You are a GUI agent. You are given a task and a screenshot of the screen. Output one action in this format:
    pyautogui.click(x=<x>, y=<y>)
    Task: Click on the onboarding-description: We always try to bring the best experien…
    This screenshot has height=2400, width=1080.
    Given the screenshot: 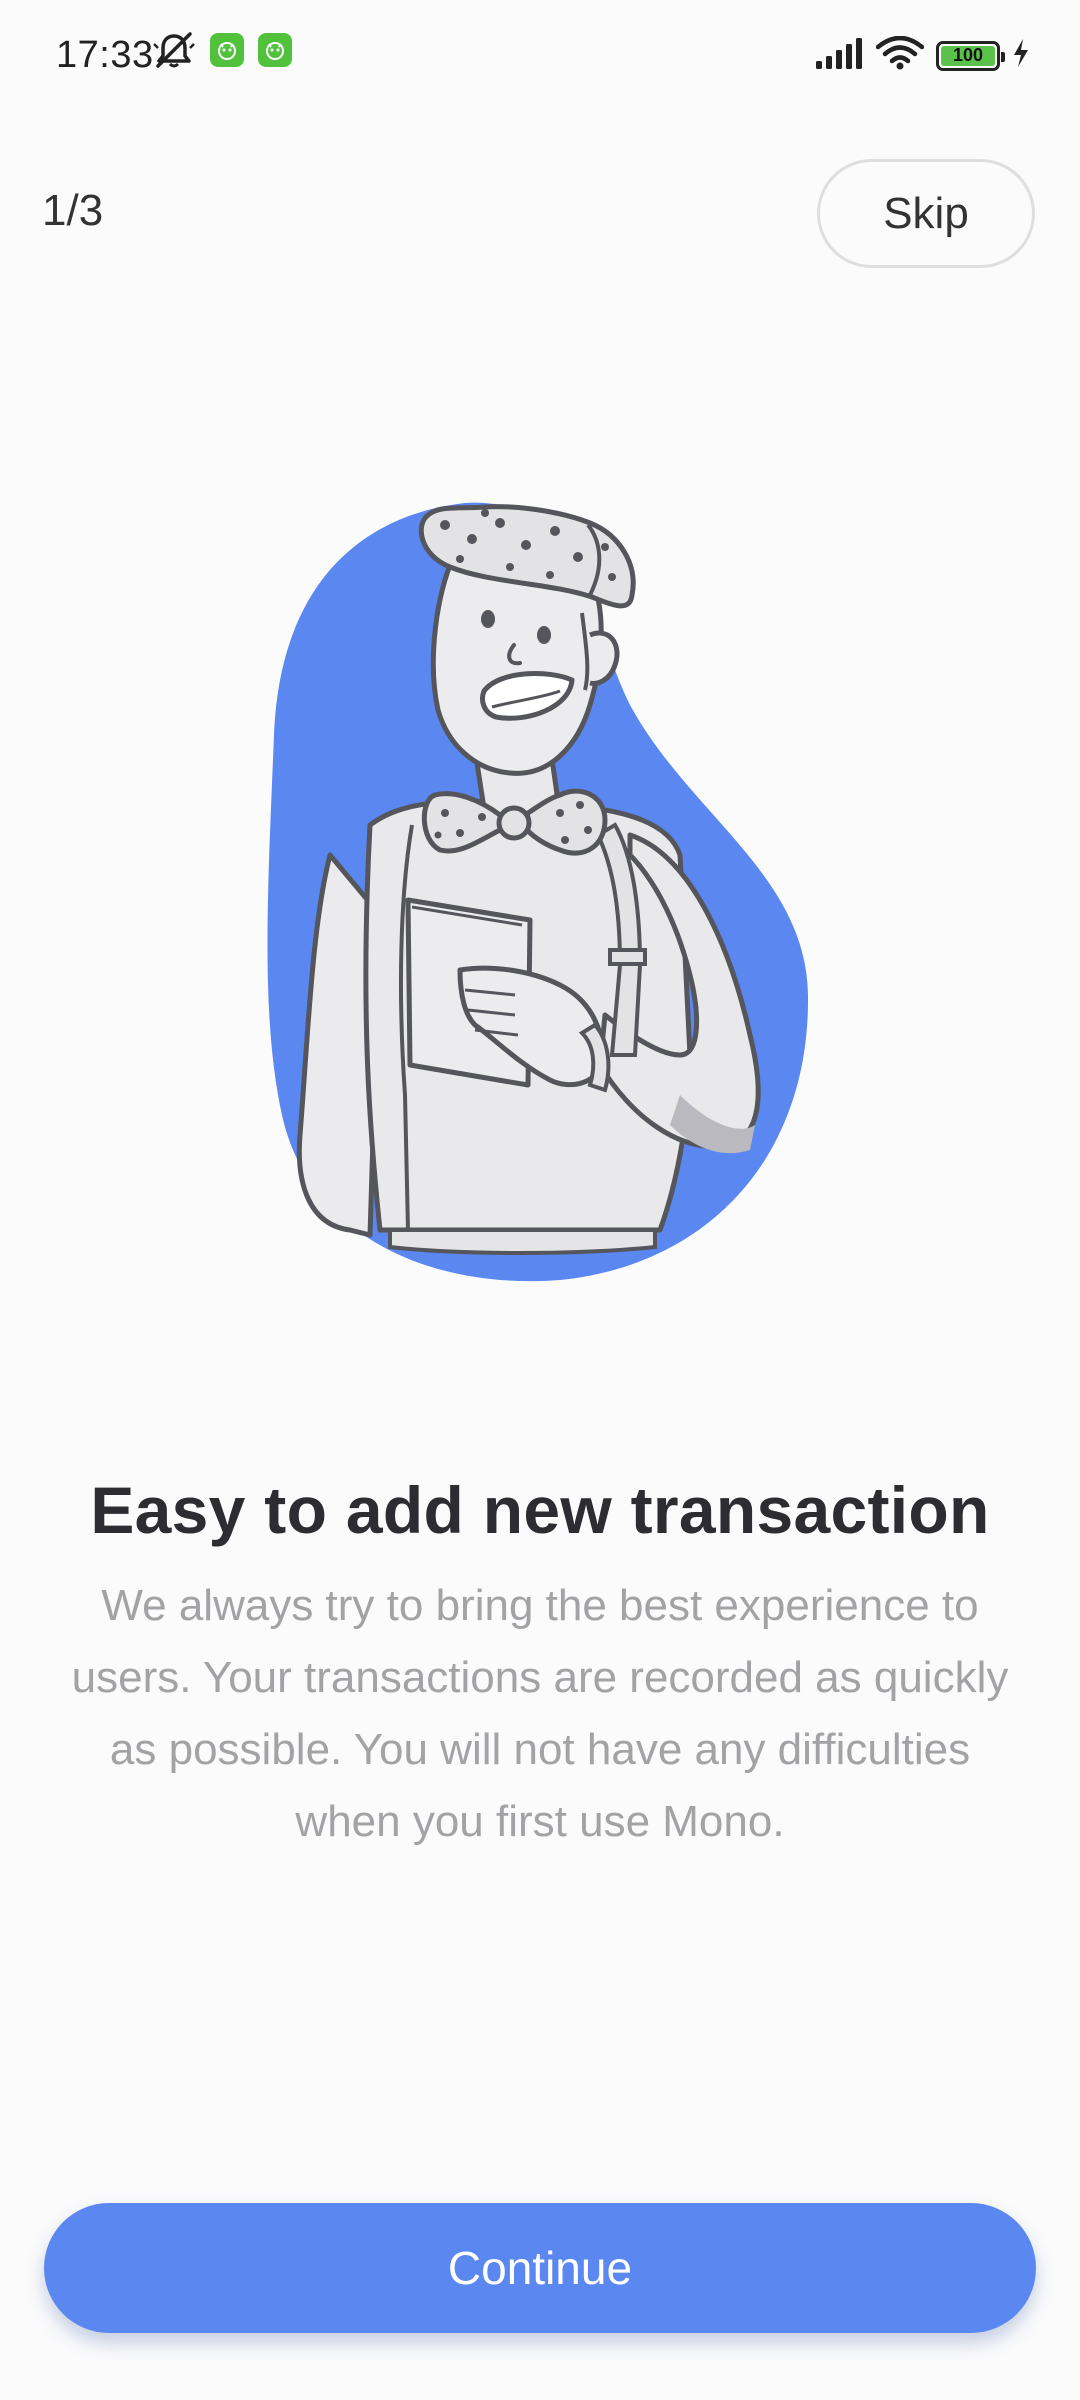 What is the action you would take?
    pyautogui.click(x=540, y=1713)
    